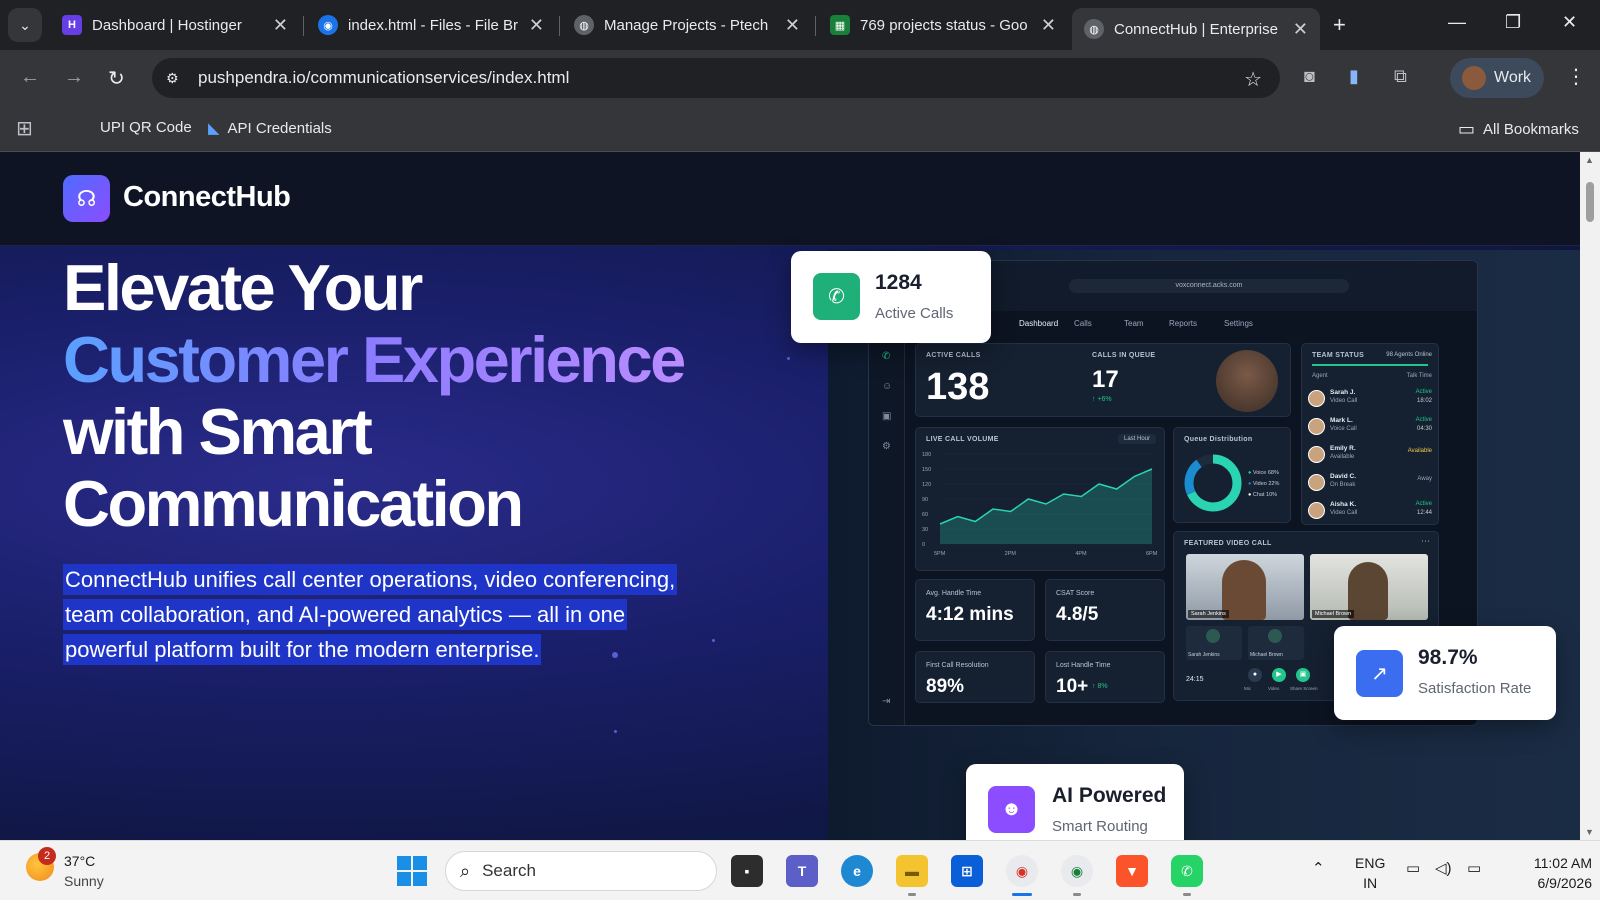 This screenshot has width=1600, height=900. Describe the element at coordinates (1457, 22) in the screenshot. I see `minimize-button: —` at that location.